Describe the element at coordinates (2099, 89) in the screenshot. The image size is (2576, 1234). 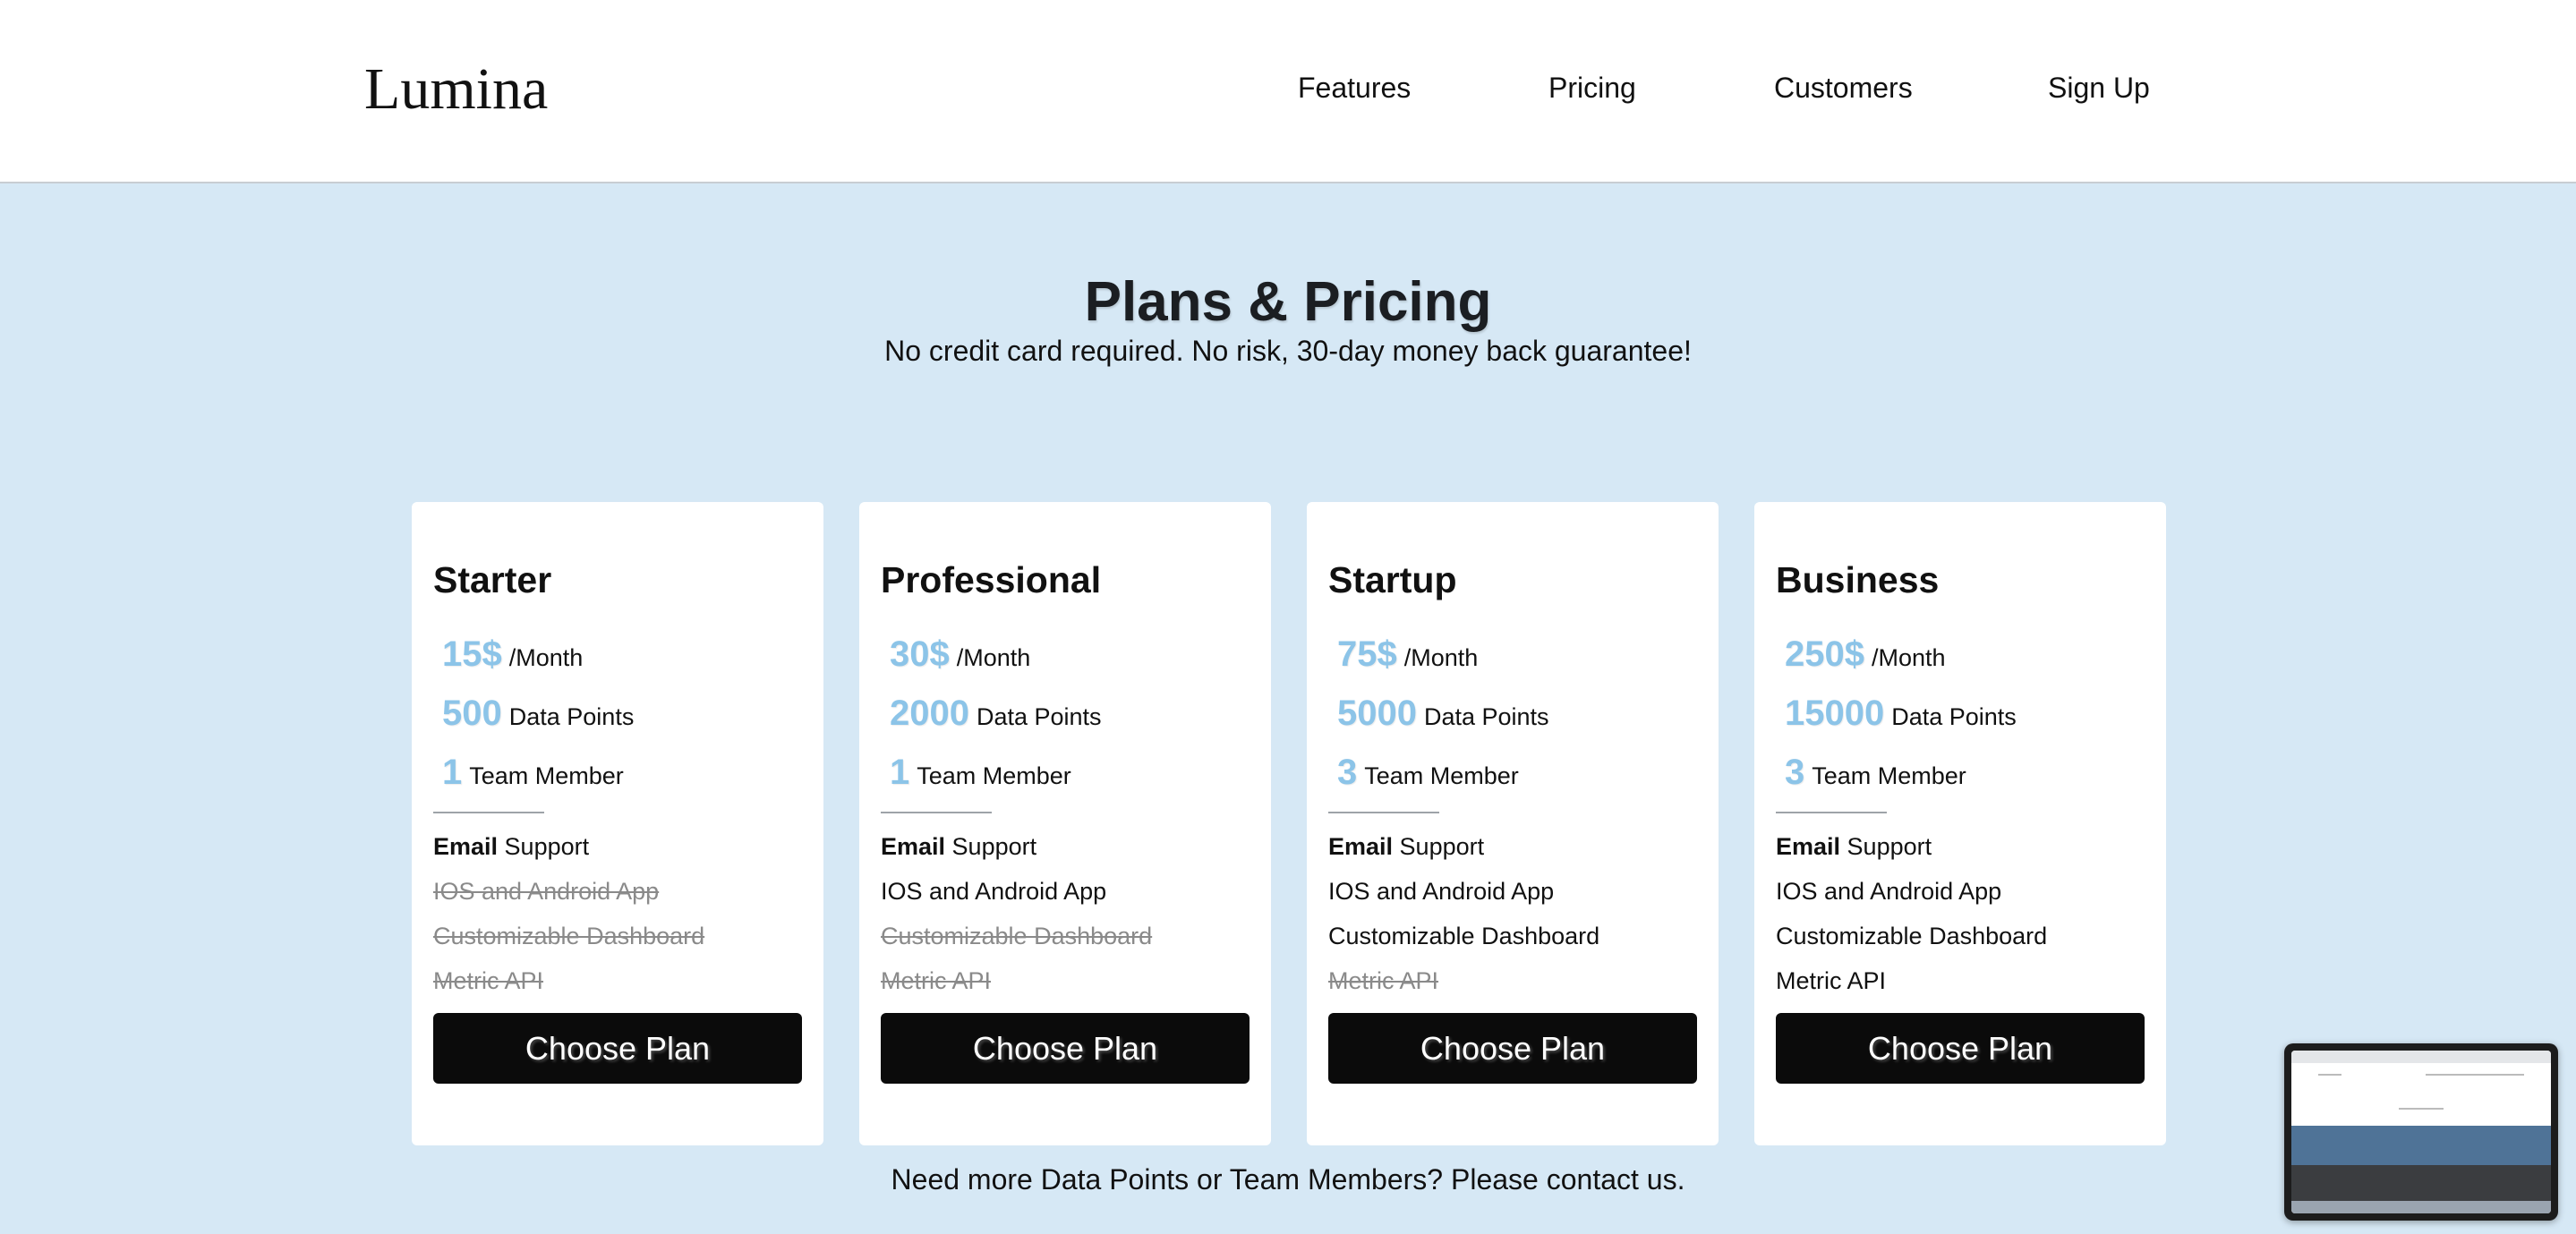
I see `nav-link-sign-up: Sign Up` at that location.